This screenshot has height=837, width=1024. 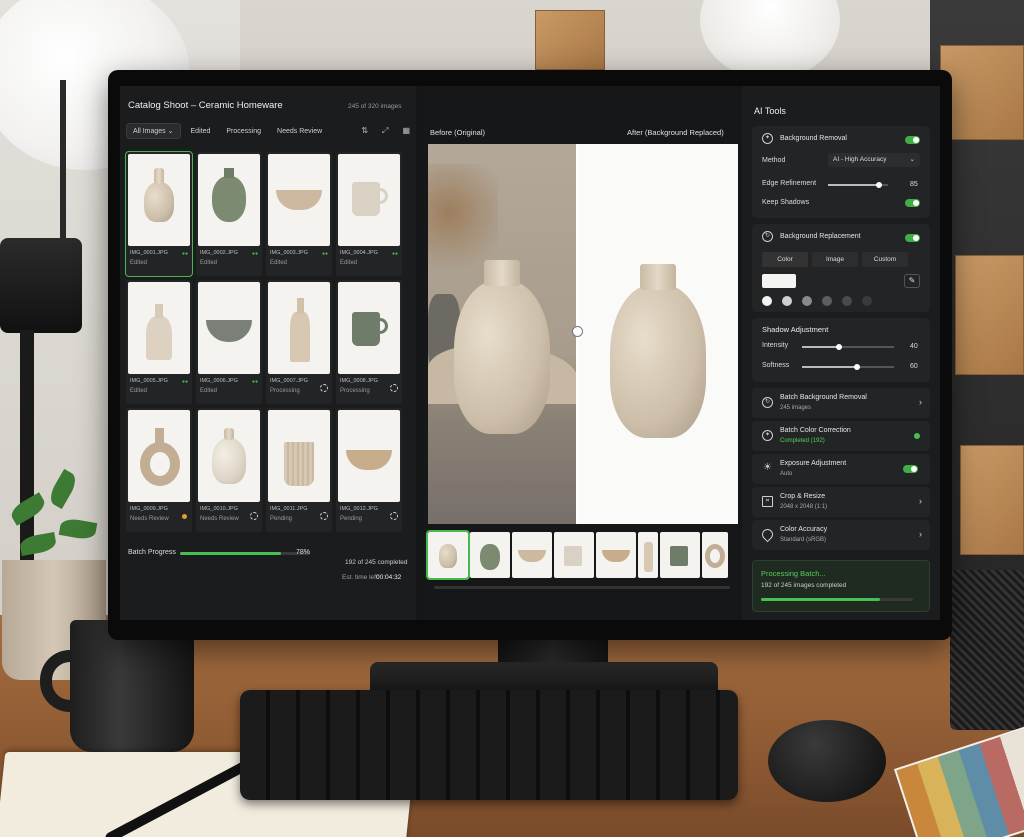 What do you see at coordinates (837, 599) in the screenshot?
I see `processing-progress-bar` at bounding box center [837, 599].